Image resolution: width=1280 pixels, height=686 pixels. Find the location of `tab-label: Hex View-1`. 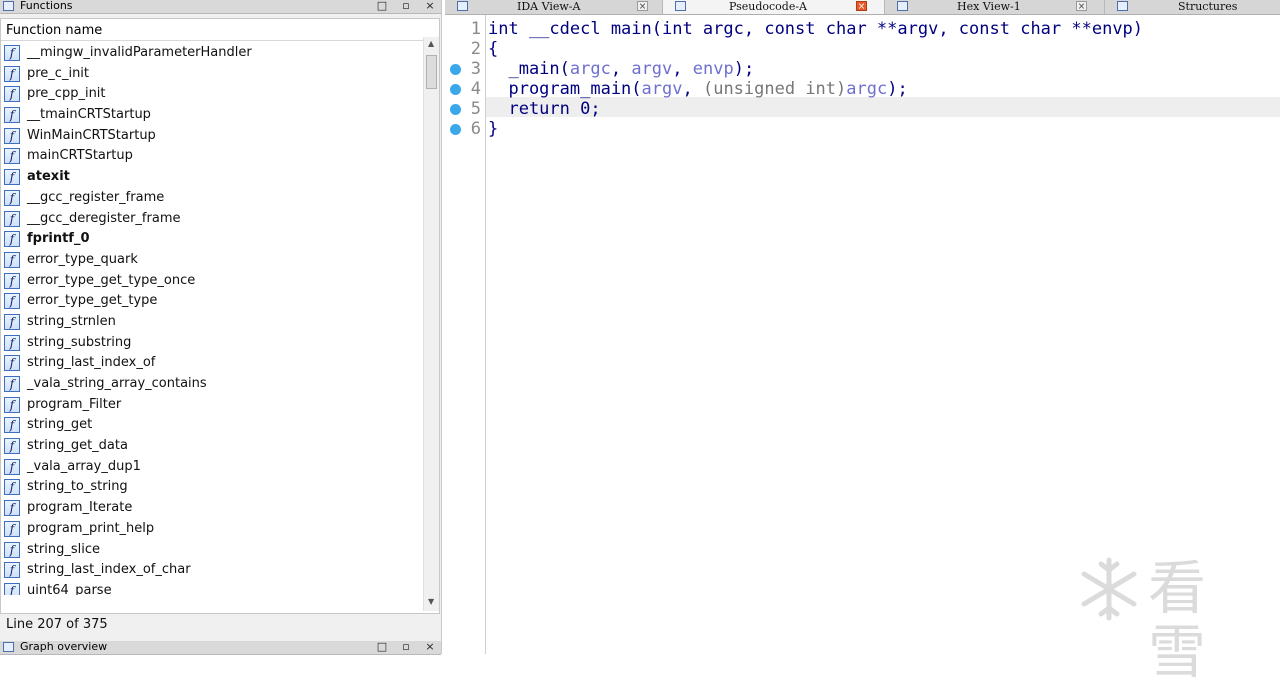

tab-label: Hex View-1 is located at coordinates (989, 6).